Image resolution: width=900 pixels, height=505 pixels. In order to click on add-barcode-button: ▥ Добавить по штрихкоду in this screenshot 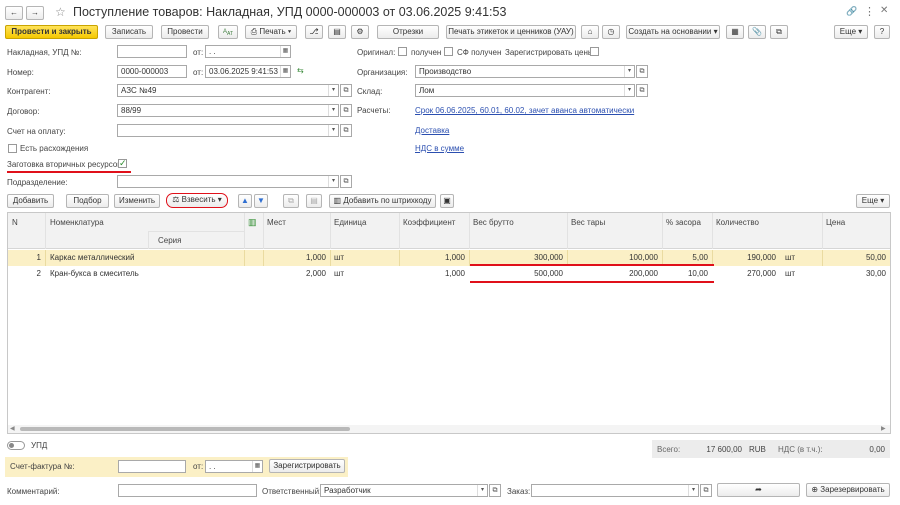, I will do `click(382, 201)`.